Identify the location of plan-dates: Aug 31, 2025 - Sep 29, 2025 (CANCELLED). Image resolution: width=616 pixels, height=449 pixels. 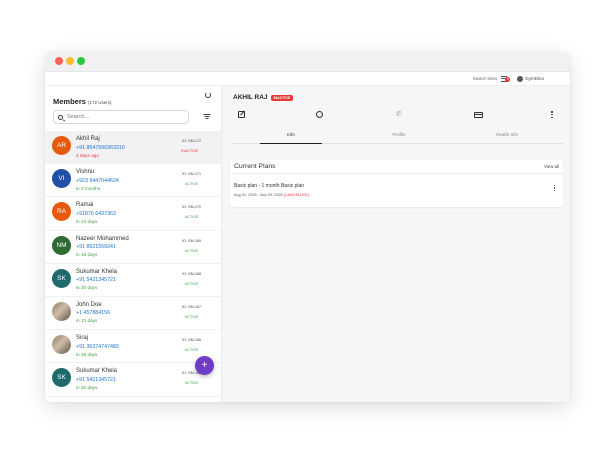
(271, 195).